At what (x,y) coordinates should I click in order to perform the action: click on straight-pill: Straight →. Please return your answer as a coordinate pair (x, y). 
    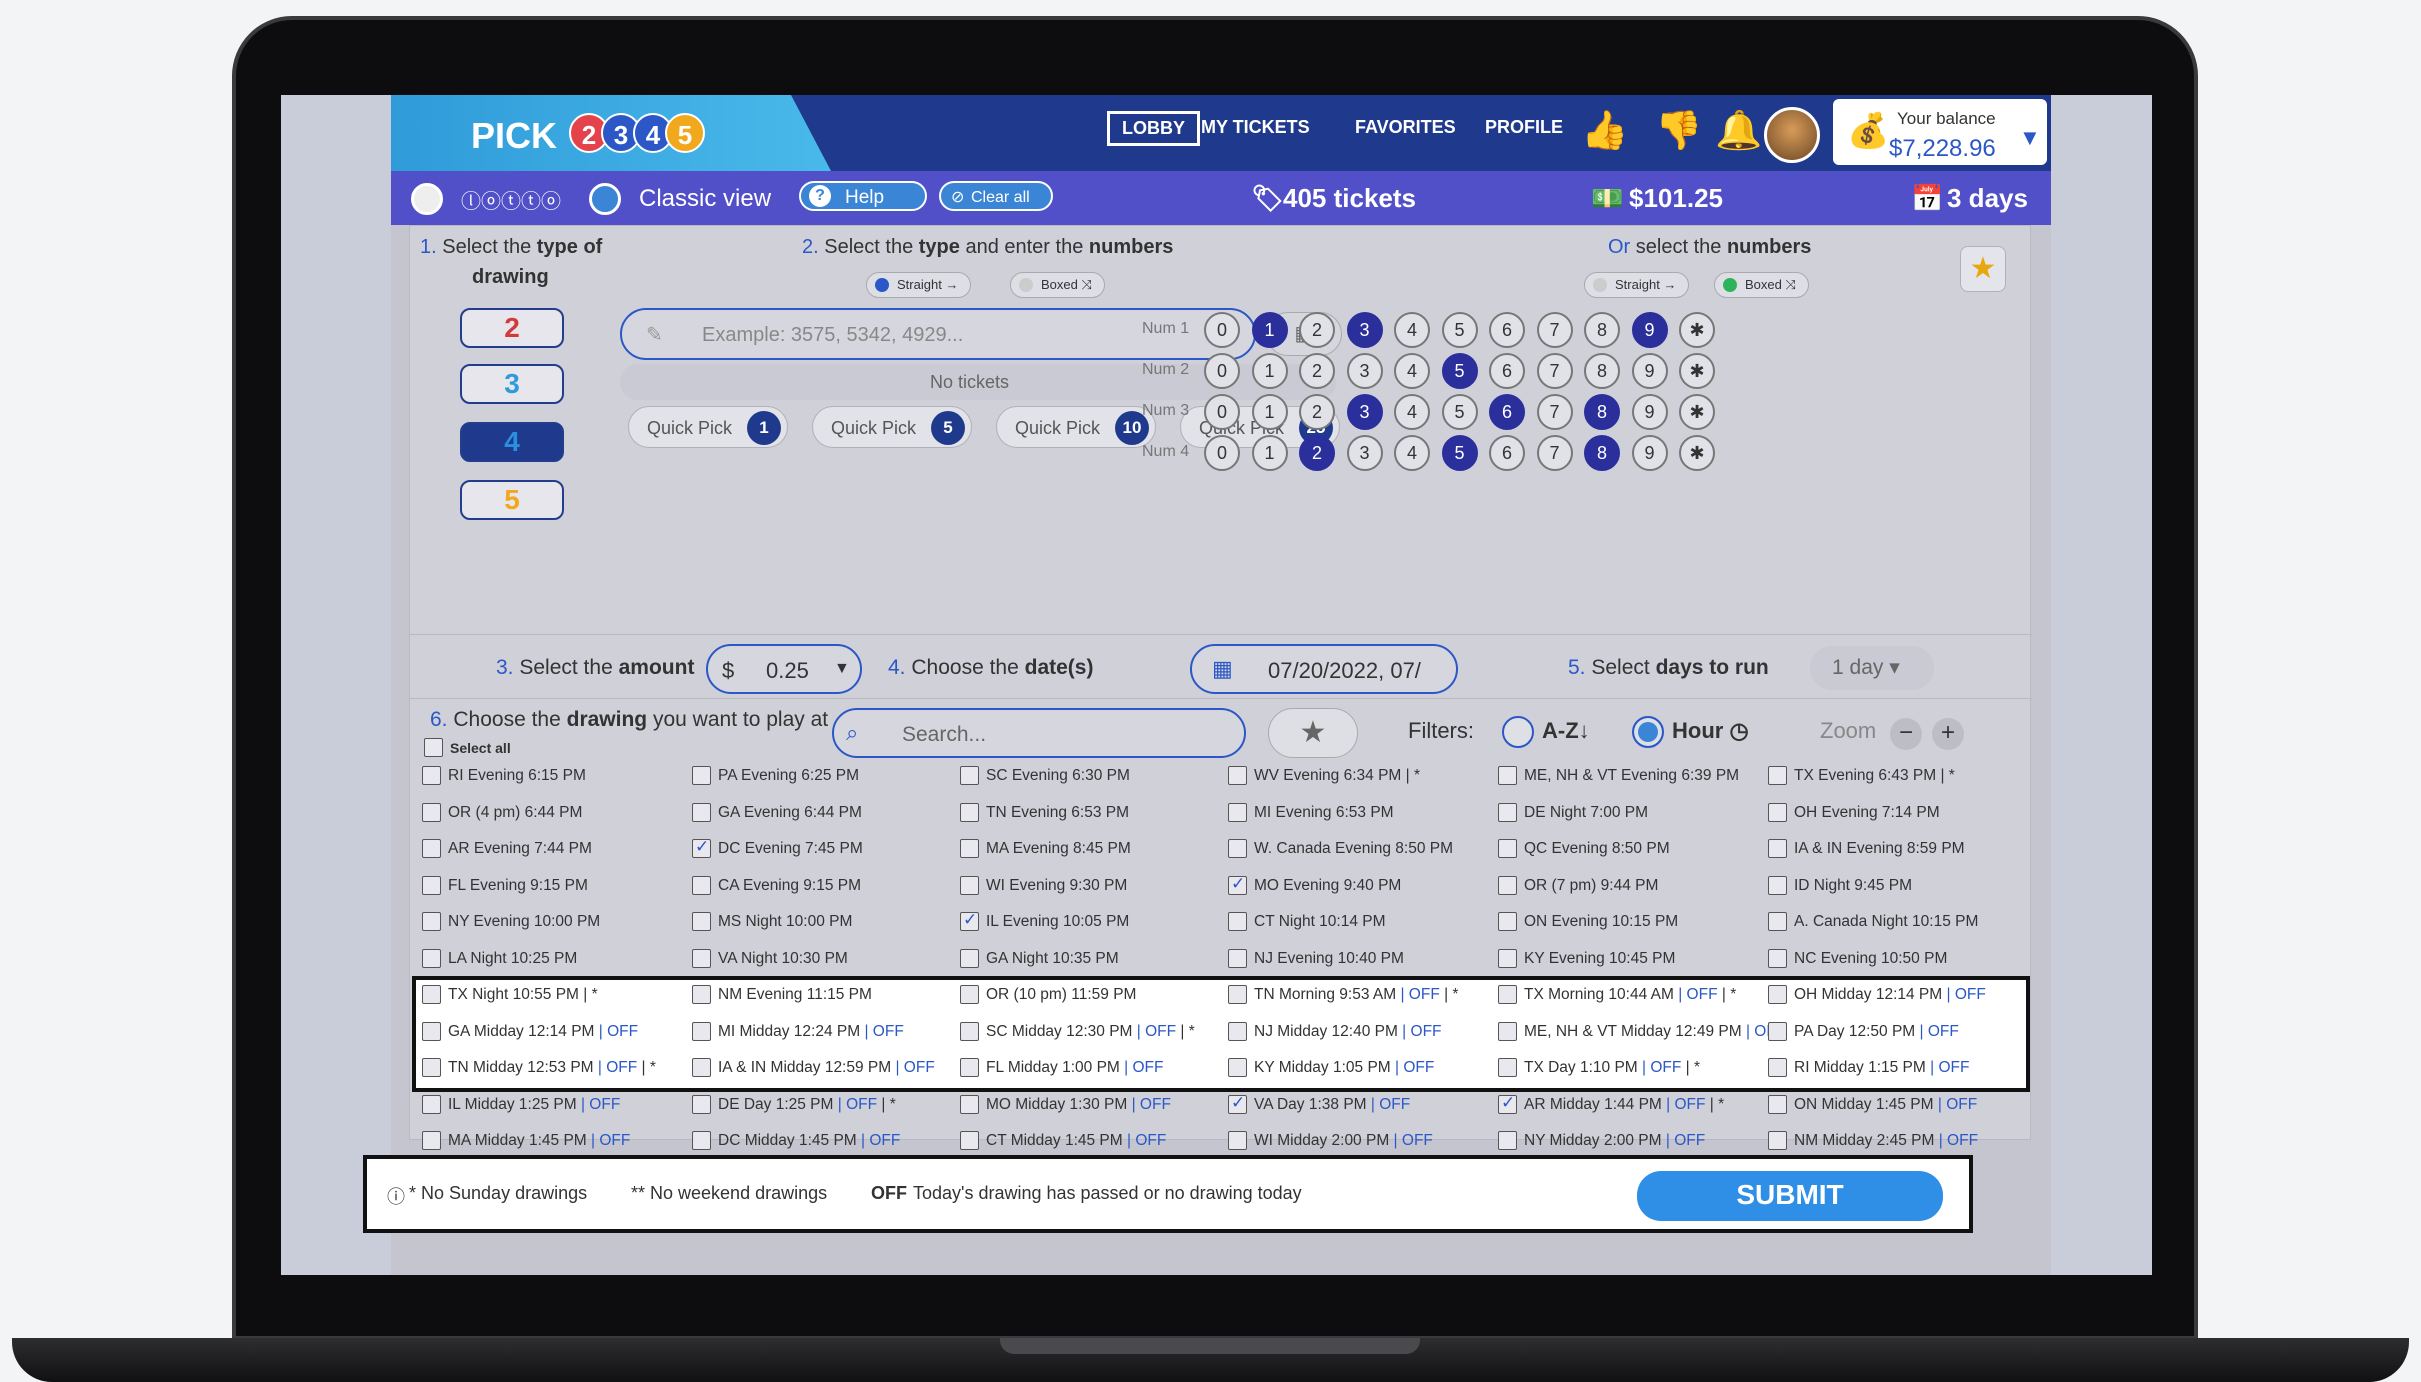
    Looking at the image, I should click on (919, 285).